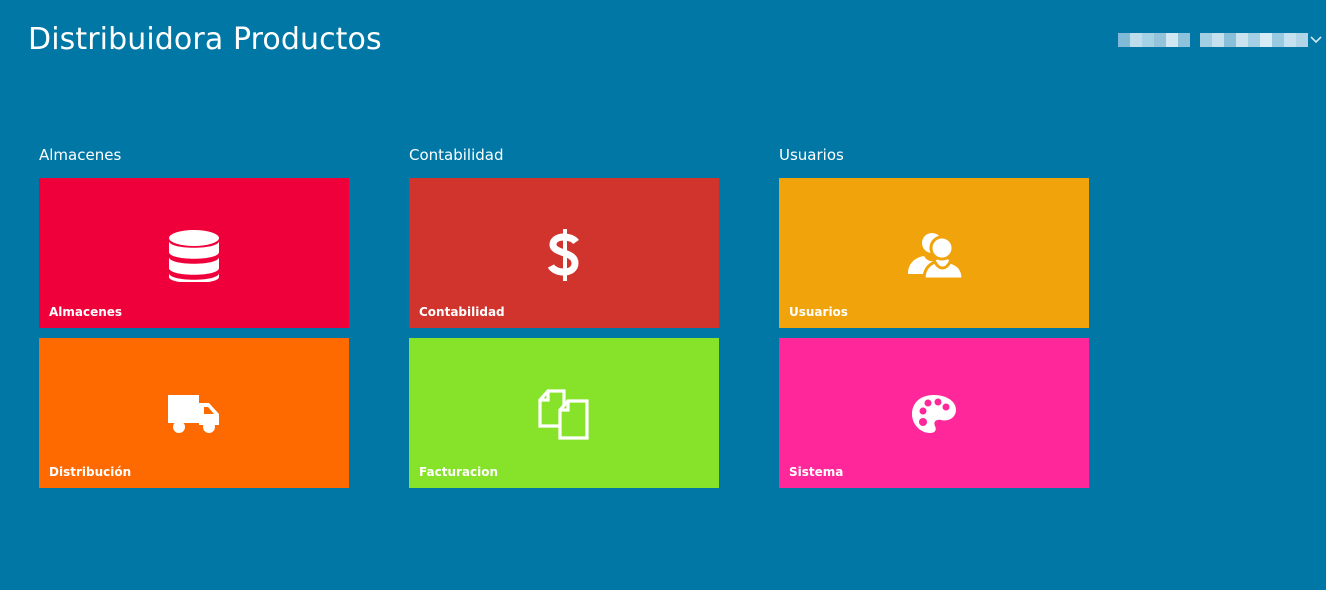  What do you see at coordinates (462, 312) in the screenshot?
I see `tile-label-contabilidad: Contabilidad` at bounding box center [462, 312].